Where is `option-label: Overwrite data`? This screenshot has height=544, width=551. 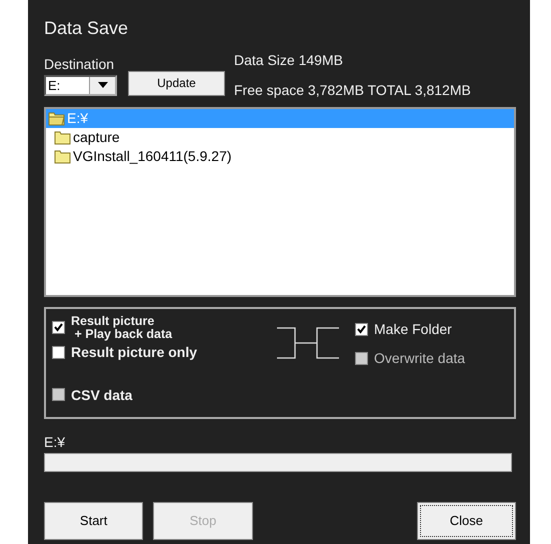
option-label: Overwrite data is located at coordinates (420, 358).